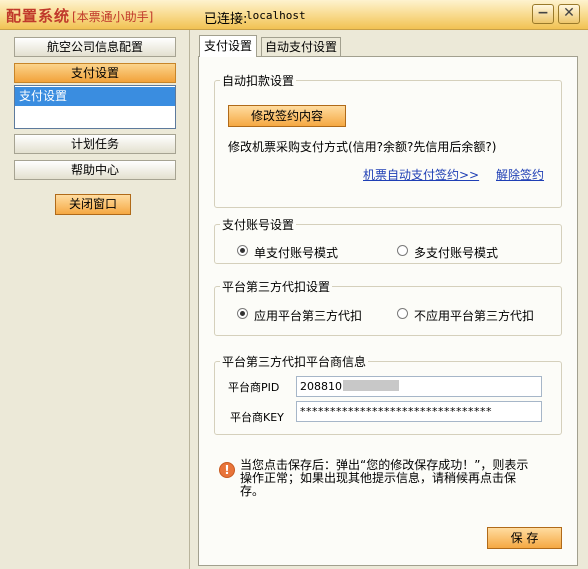 The image size is (588, 569). Describe the element at coordinates (301, 46) in the screenshot. I see `tab-auto-payment-settings: 自动支付设置` at that location.